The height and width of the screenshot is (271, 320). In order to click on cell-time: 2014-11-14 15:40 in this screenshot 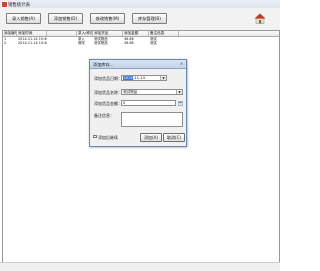, I will do `click(32, 43)`.